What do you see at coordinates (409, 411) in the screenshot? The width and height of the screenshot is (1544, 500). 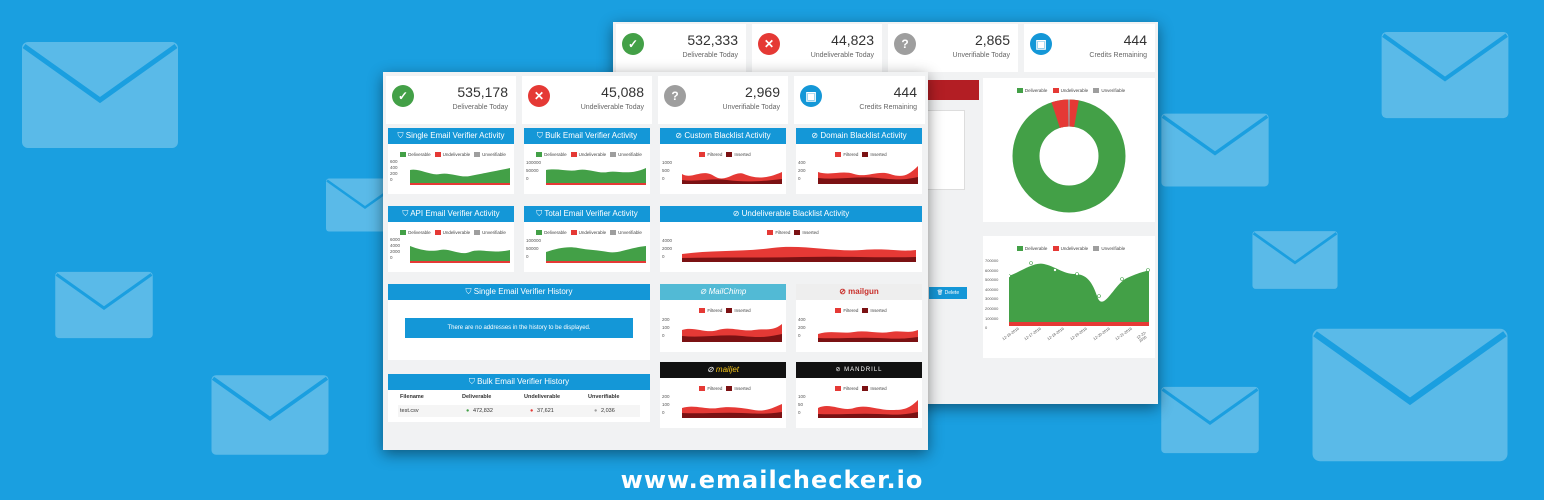 I see `filename-cell: test.csv` at bounding box center [409, 411].